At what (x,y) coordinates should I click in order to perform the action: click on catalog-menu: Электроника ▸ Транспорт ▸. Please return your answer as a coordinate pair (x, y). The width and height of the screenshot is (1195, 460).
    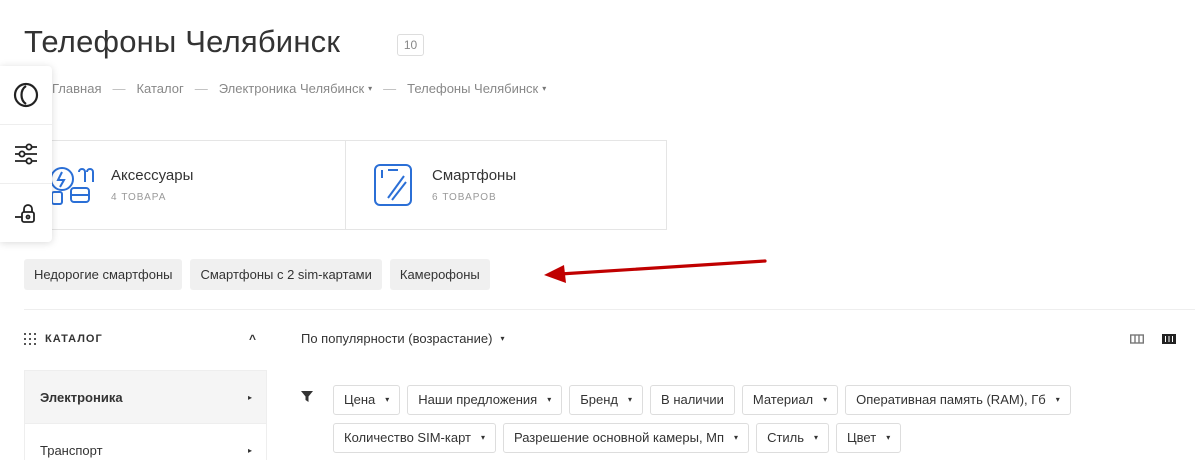
    Looking at the image, I should click on (145, 415).